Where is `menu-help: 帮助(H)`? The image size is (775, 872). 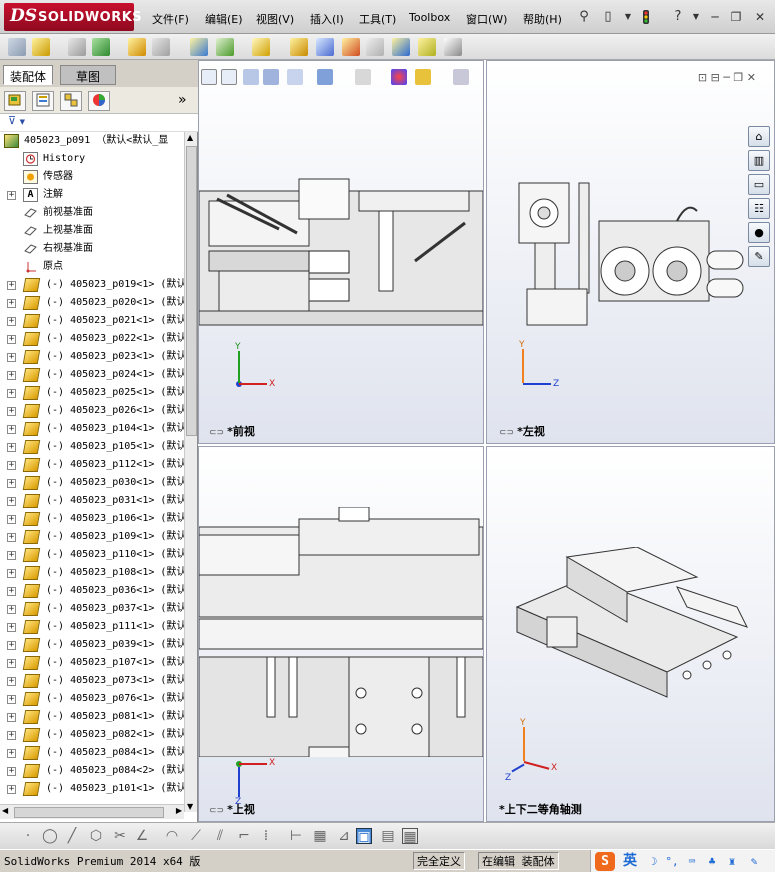 menu-help: 帮助(H) is located at coordinates (542, 19).